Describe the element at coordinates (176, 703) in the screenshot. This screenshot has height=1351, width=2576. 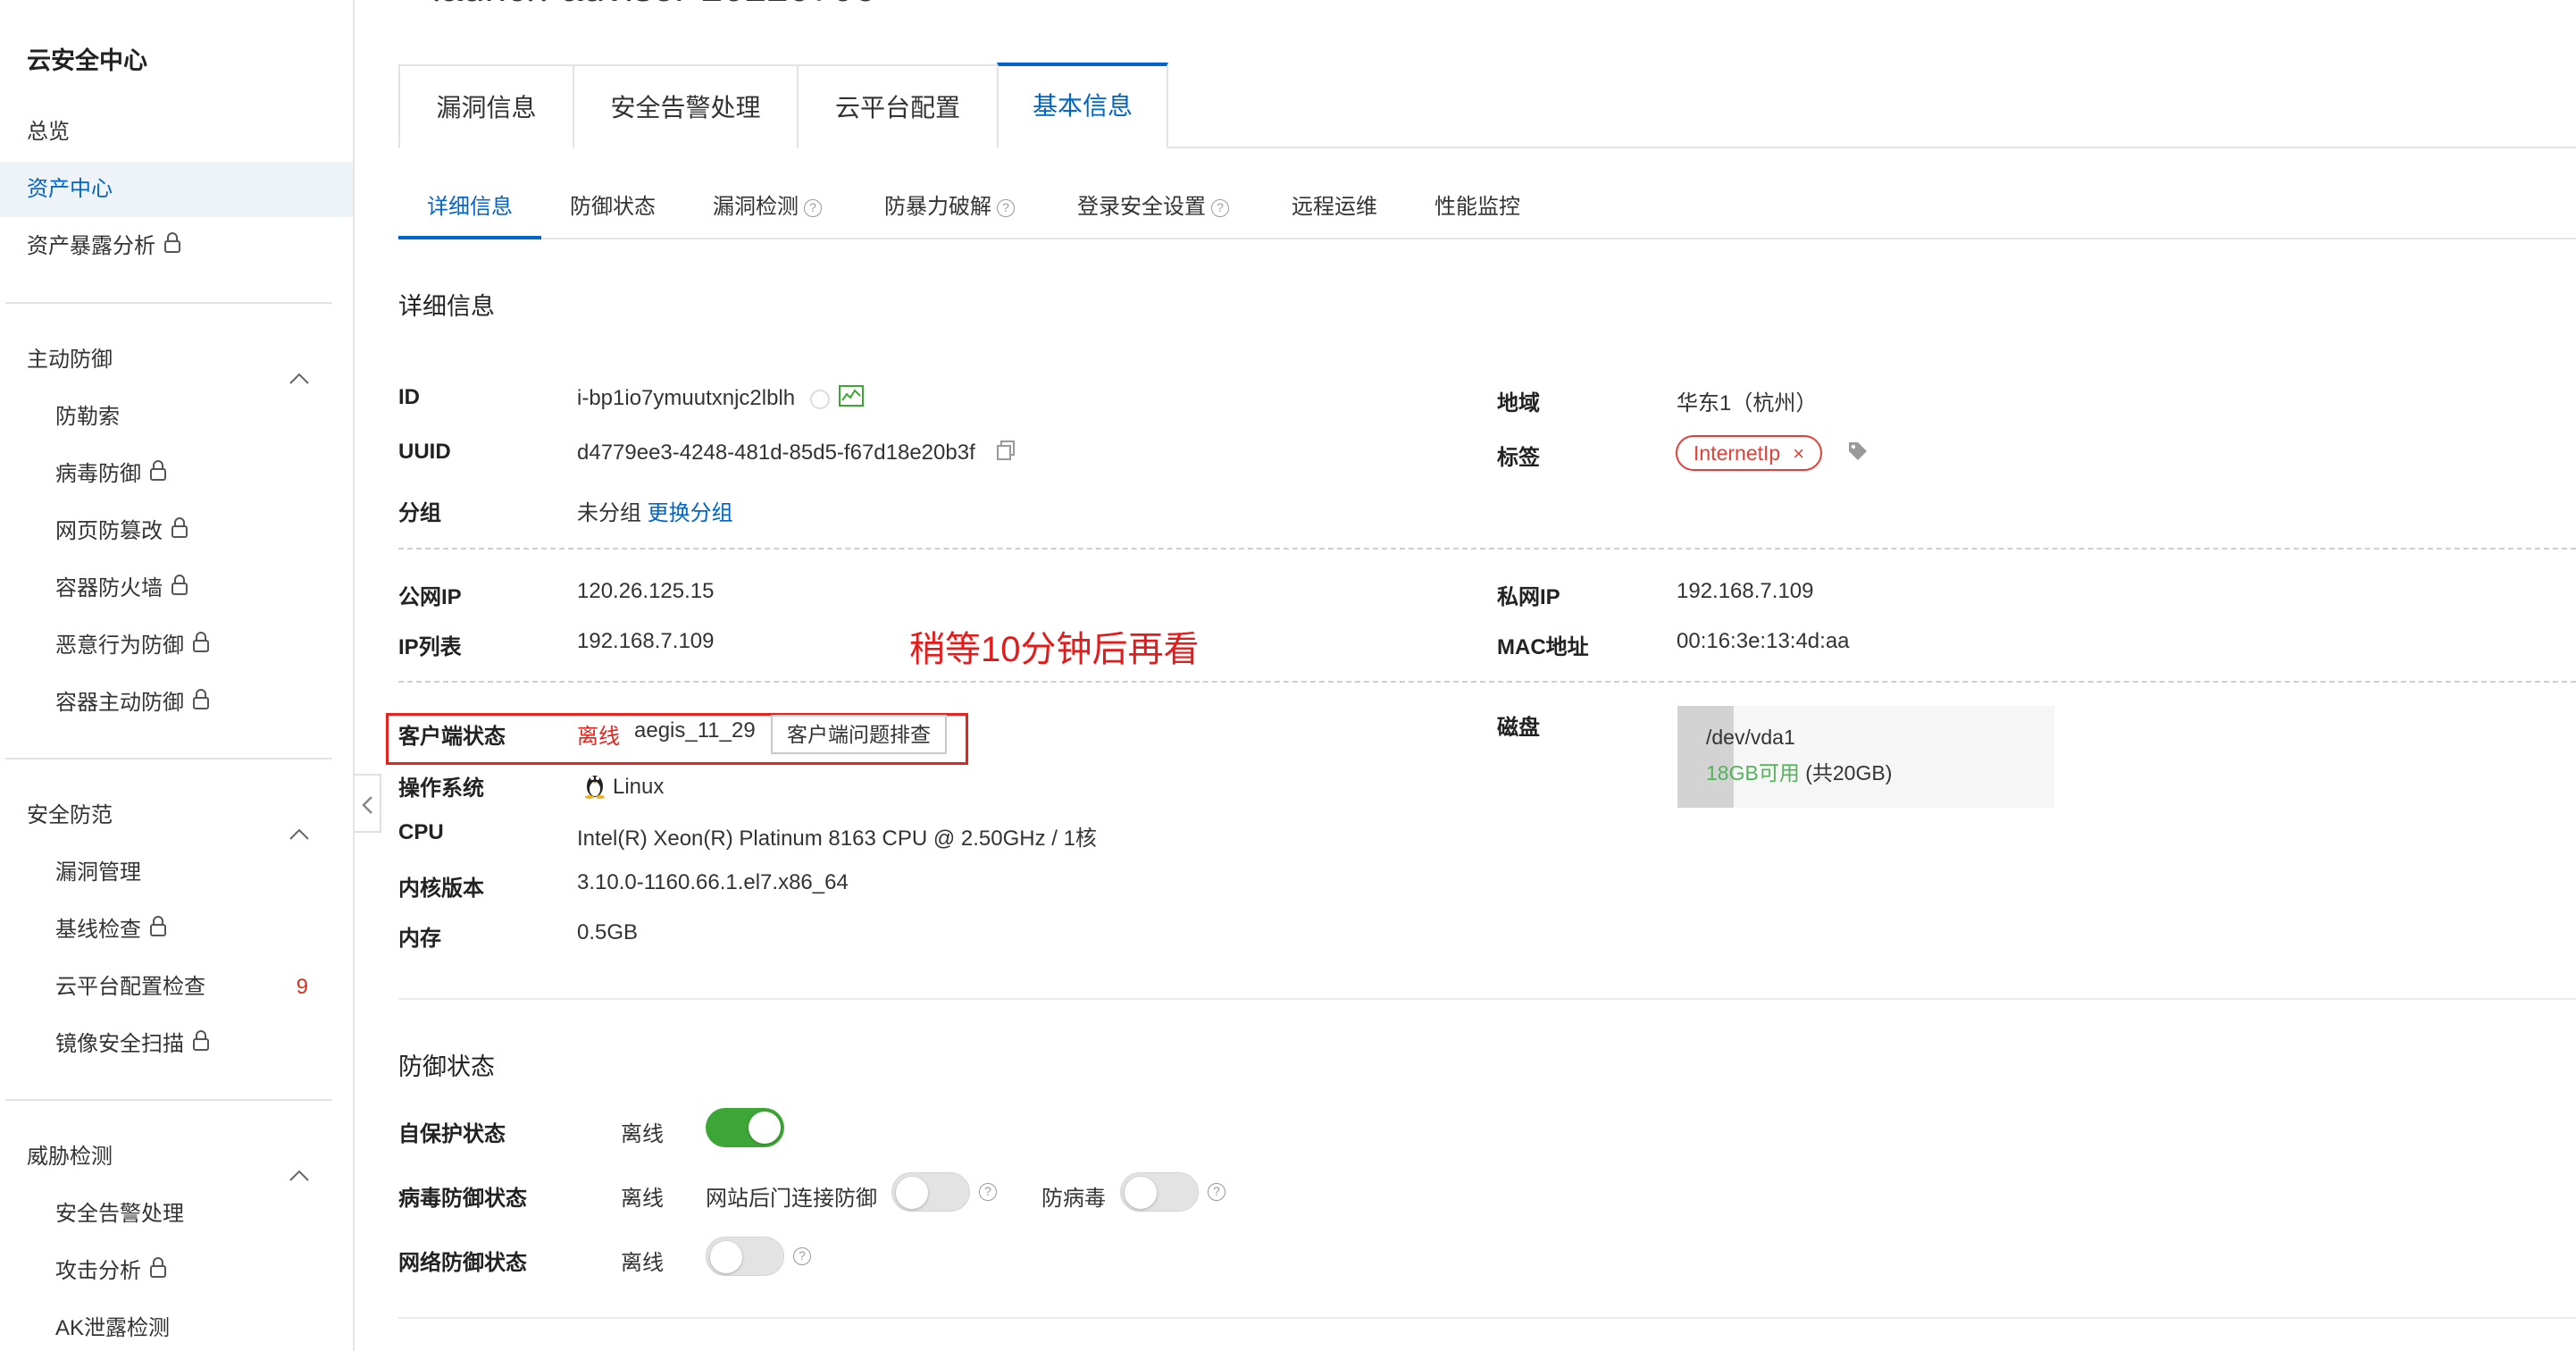
I see `sidebar-item-container-active-defense: 容器主动防御` at that location.